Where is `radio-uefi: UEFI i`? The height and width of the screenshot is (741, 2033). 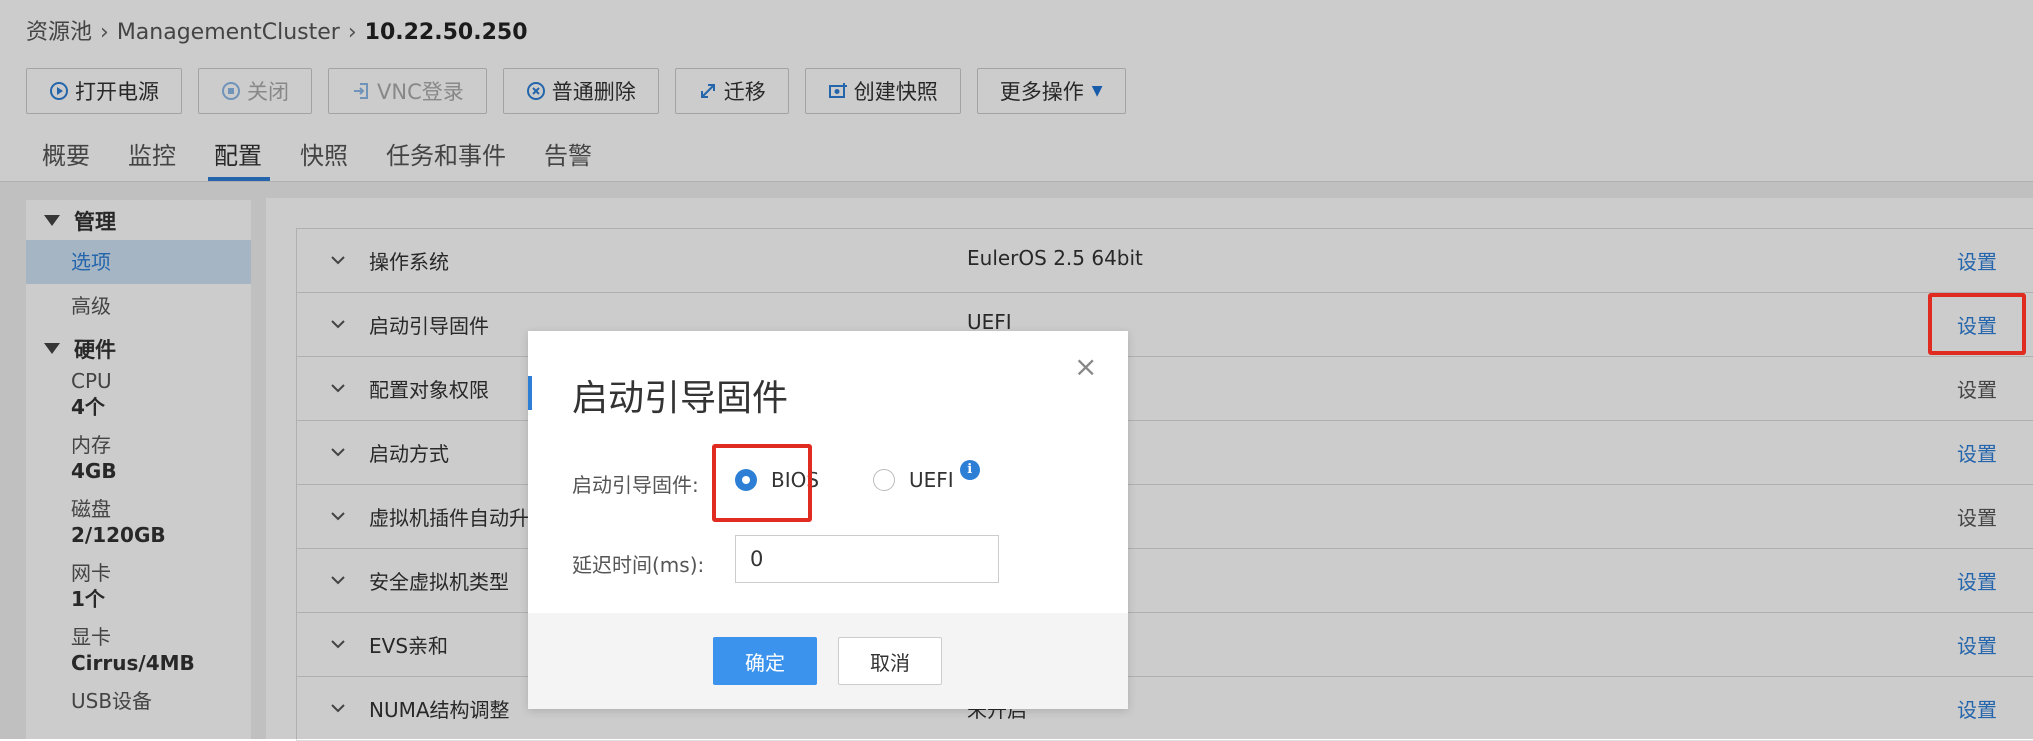
radio-uefi: UEFI i is located at coordinates (926, 476).